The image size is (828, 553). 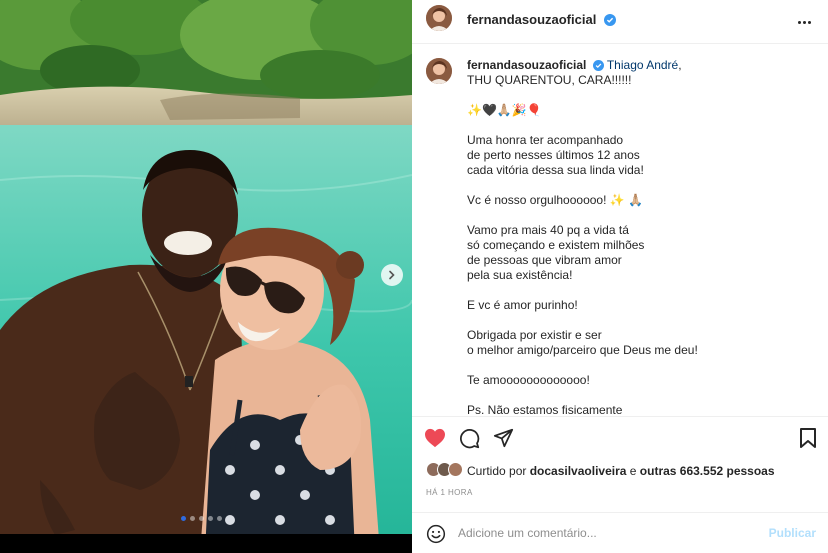 What do you see at coordinates (633, 471) in the screenshot?
I see `likes-middle: e` at bounding box center [633, 471].